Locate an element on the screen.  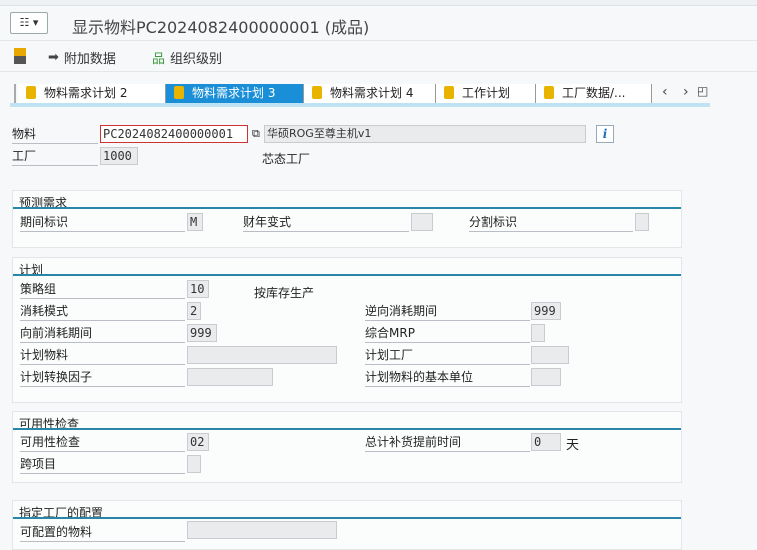
additional-data-button: ➡ 附加数据 is located at coordinates (82, 57).